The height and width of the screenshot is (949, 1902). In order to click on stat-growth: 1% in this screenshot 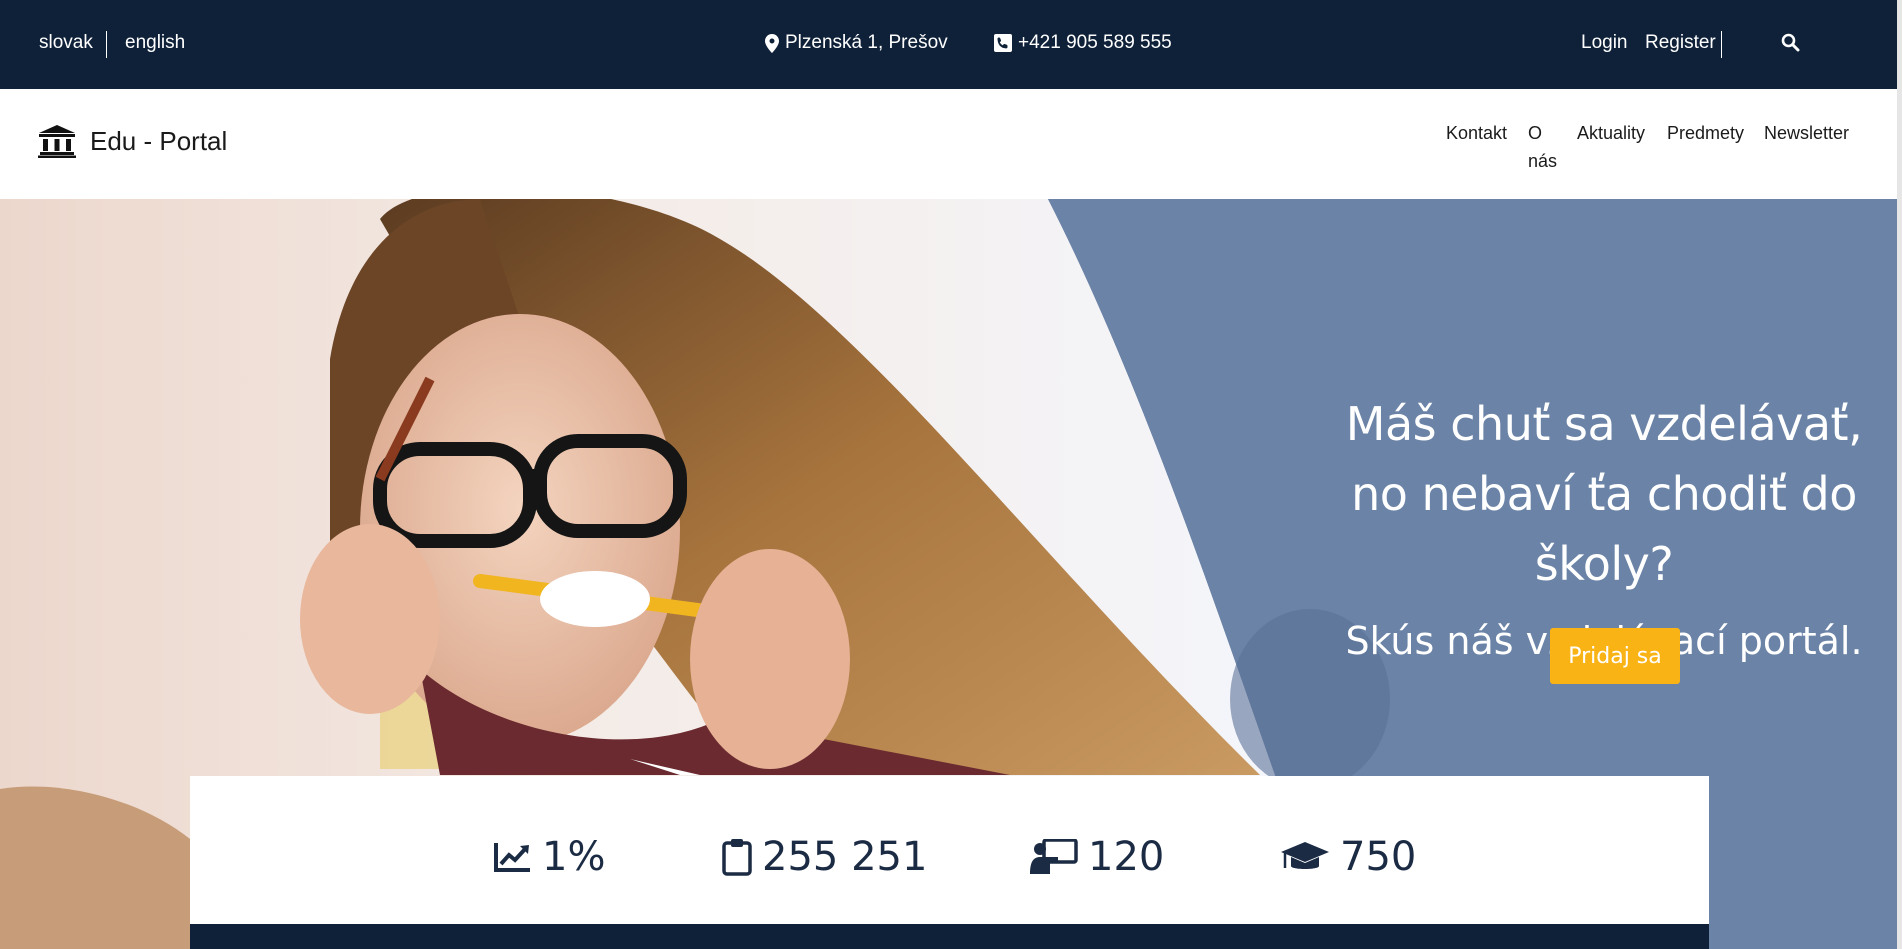, I will do `click(549, 857)`.